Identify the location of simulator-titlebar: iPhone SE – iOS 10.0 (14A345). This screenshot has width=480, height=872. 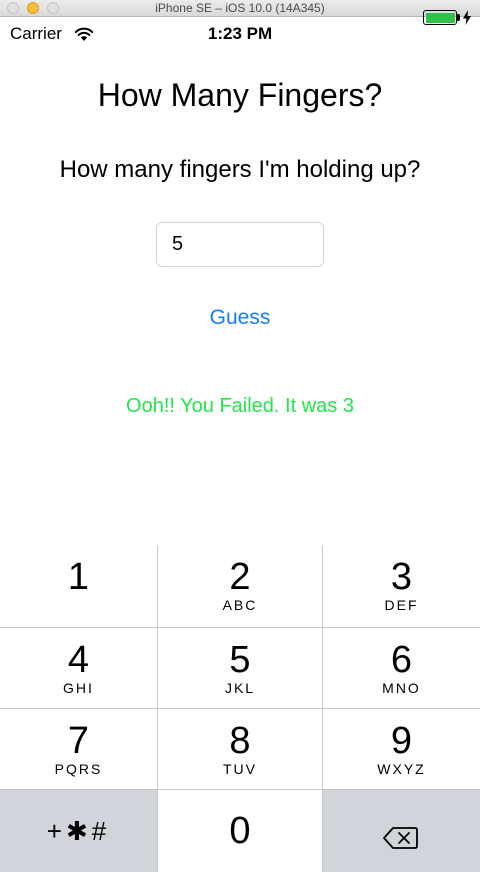
(240, 8).